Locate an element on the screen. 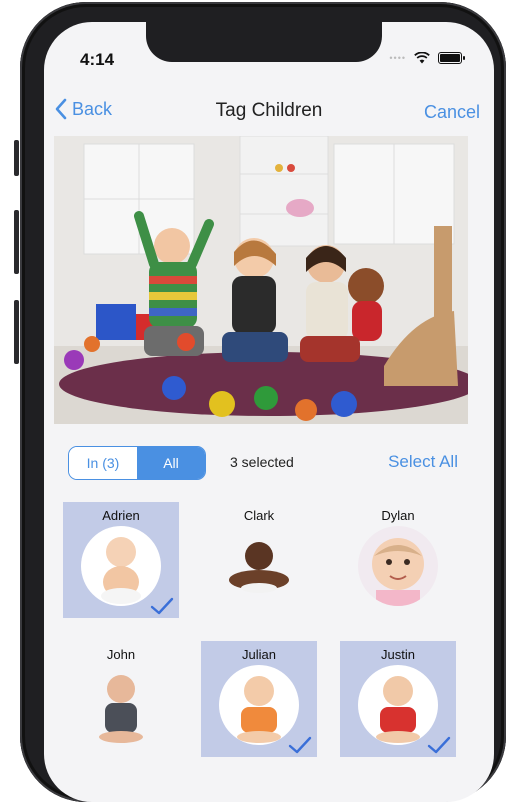 The width and height of the screenshot is (508, 802). volume-down-button is located at coordinates (16, 332).